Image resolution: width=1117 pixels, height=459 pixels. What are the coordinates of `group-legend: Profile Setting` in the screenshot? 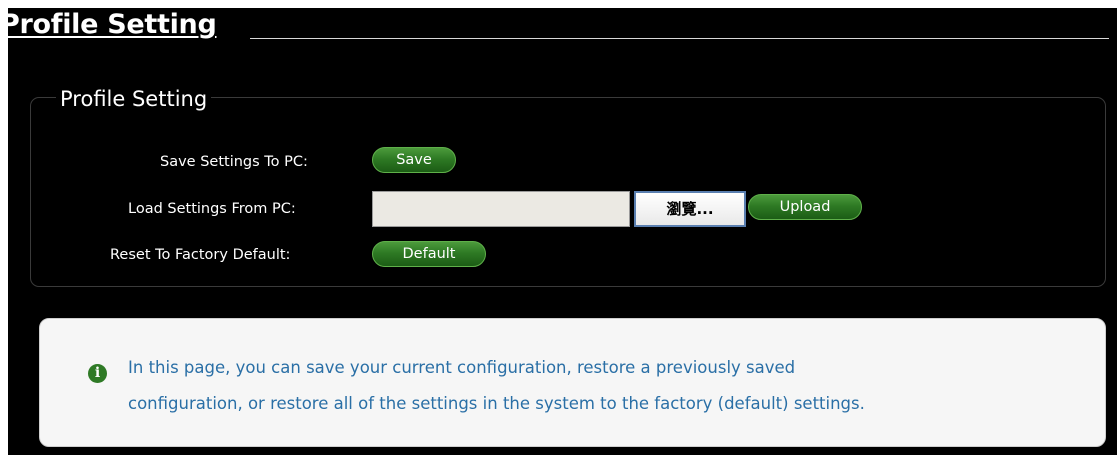 It's located at (134, 99).